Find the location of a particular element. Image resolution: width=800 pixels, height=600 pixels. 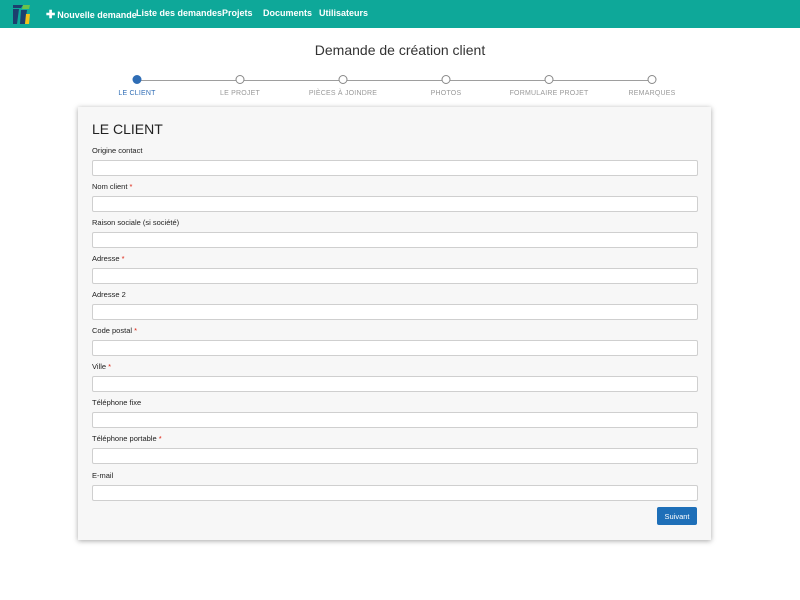

step-dot-remarks is located at coordinates (652, 79).